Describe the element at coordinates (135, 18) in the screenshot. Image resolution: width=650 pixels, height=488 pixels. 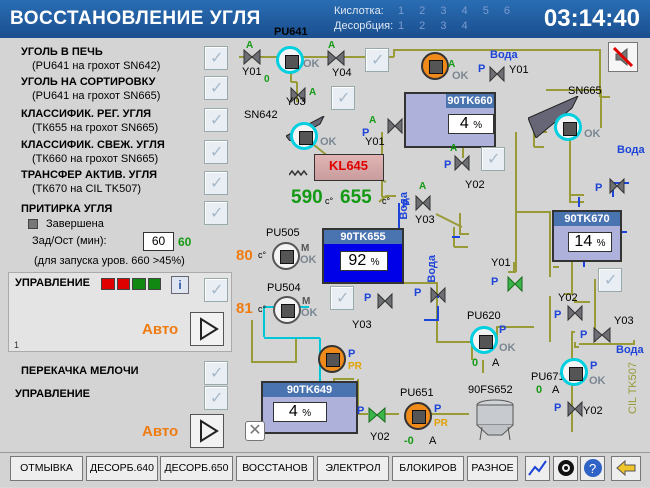
I see `page-title: ВОССТАНОВЛЕНИЕ УГЛЯ` at that location.